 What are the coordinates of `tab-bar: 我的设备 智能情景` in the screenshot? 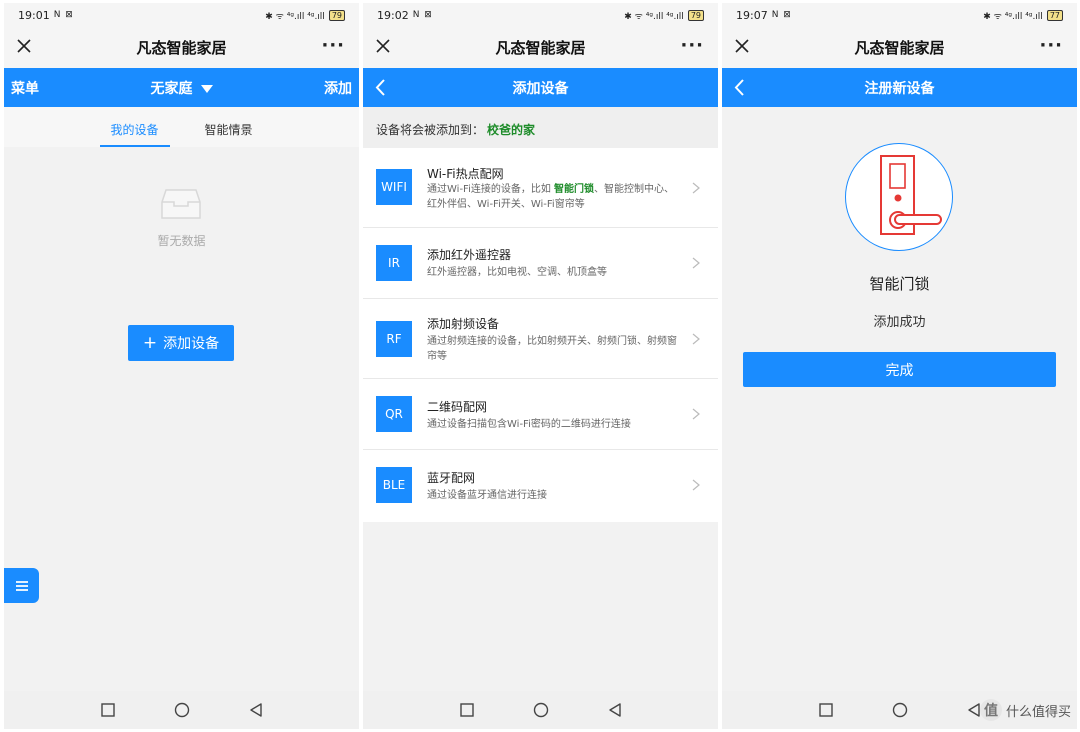 It's located at (181, 127).